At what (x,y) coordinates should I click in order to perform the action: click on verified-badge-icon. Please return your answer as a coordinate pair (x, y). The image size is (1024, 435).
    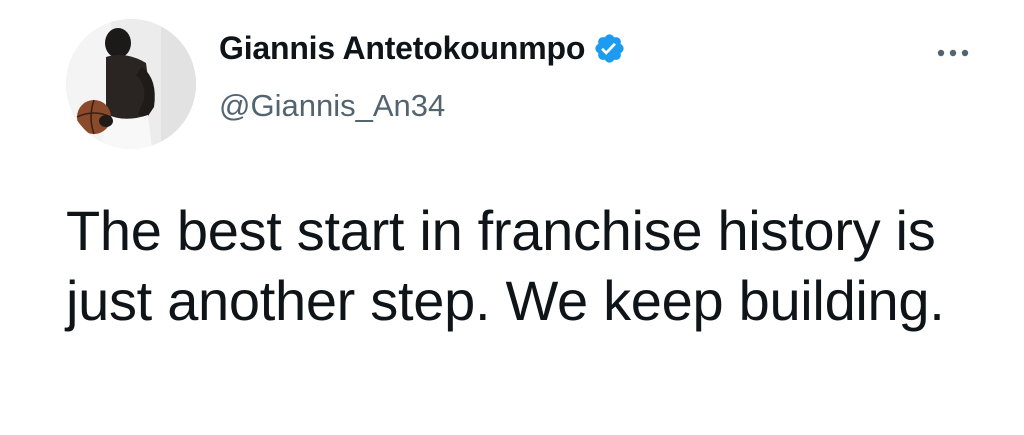
    Looking at the image, I should click on (609, 48).